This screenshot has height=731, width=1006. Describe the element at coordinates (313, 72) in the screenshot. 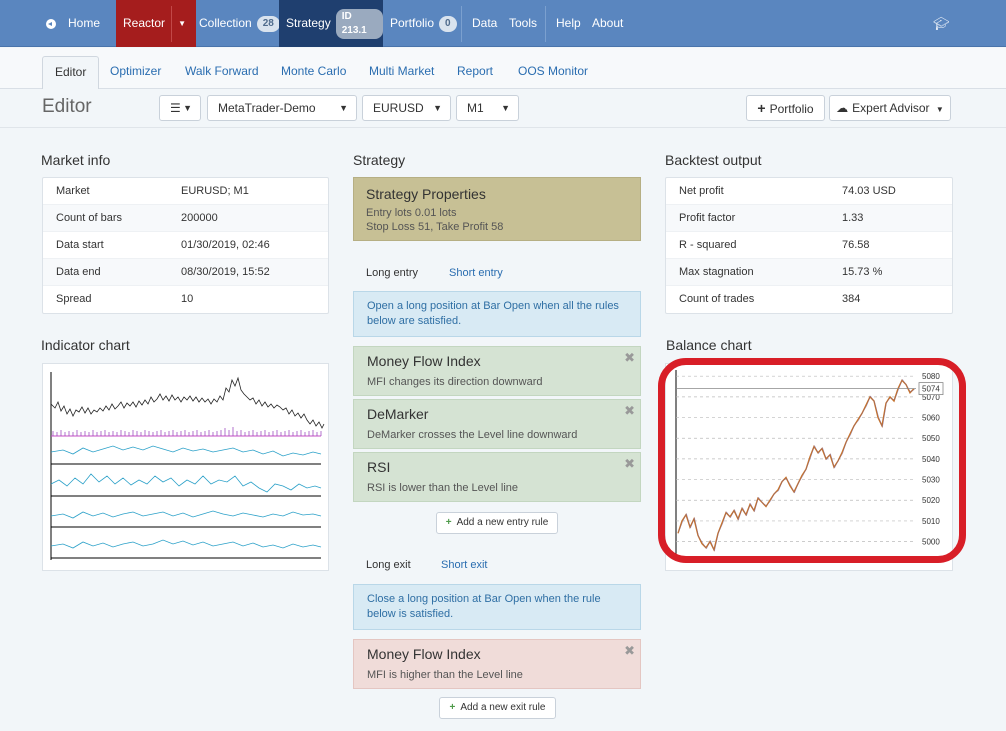

I see `tab-monte-carlo: Monte Carlo` at that location.